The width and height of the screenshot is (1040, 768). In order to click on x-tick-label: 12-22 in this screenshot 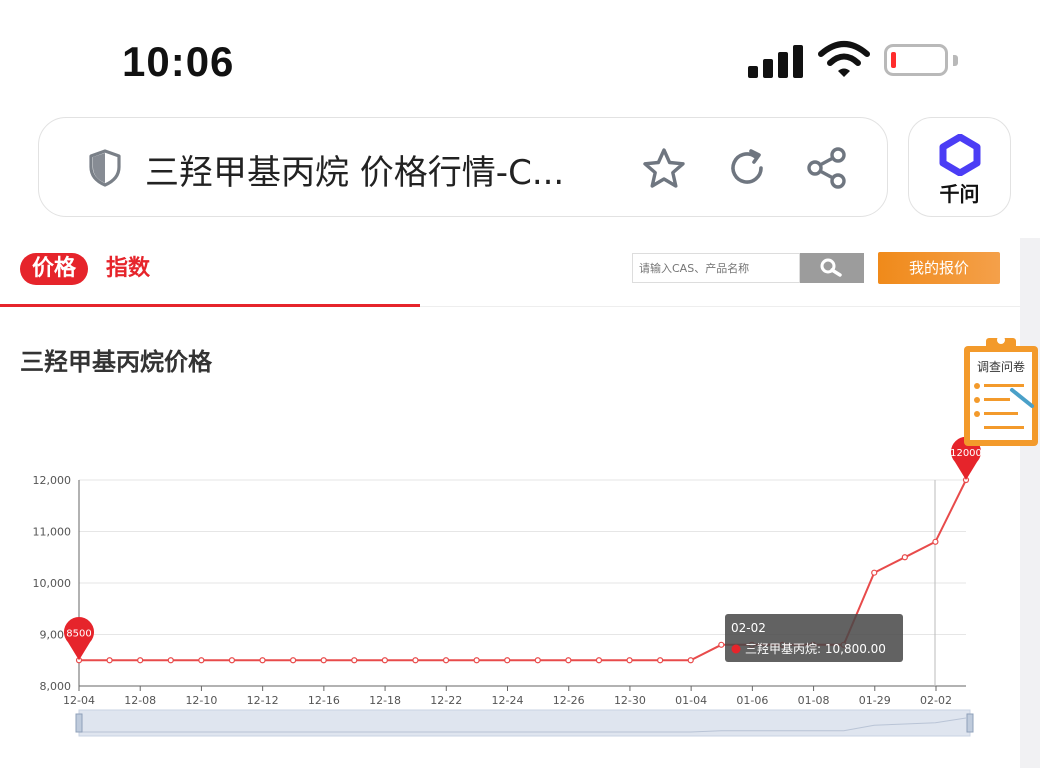, I will do `click(446, 700)`.